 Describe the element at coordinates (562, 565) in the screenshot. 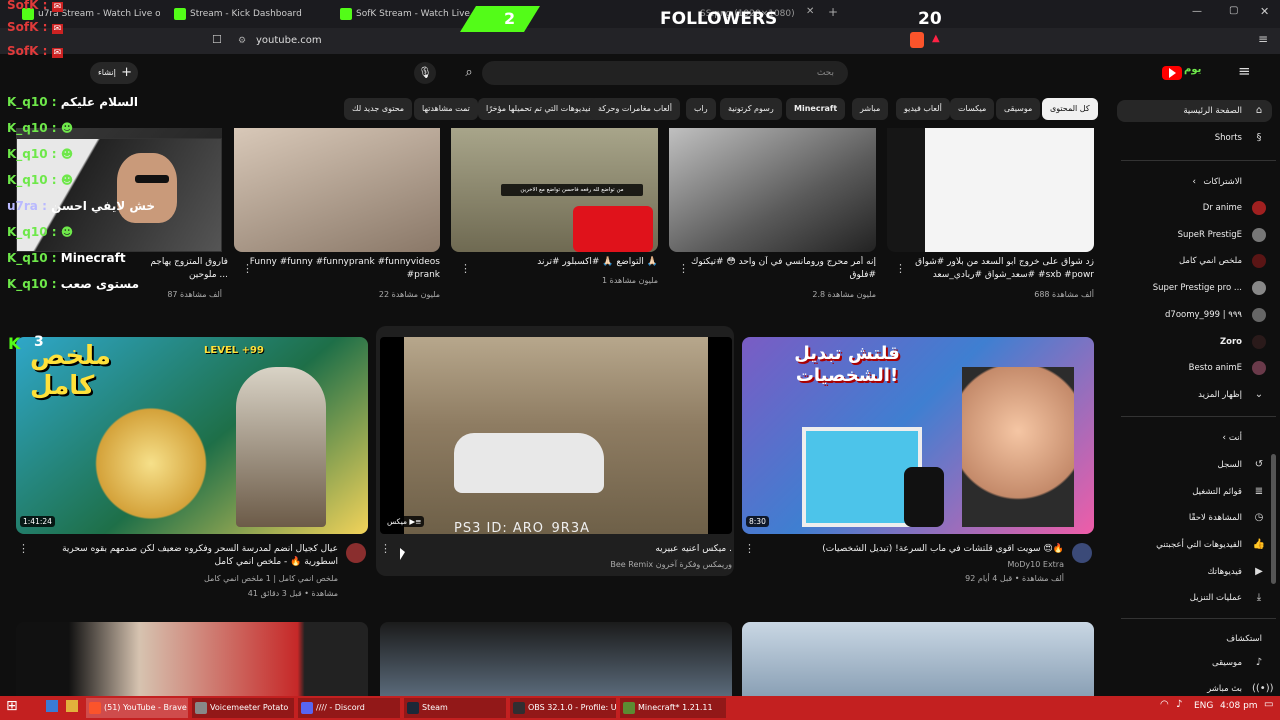

I see `channel-name: Bee Remix وريمكس وفكرة آخرون` at that location.